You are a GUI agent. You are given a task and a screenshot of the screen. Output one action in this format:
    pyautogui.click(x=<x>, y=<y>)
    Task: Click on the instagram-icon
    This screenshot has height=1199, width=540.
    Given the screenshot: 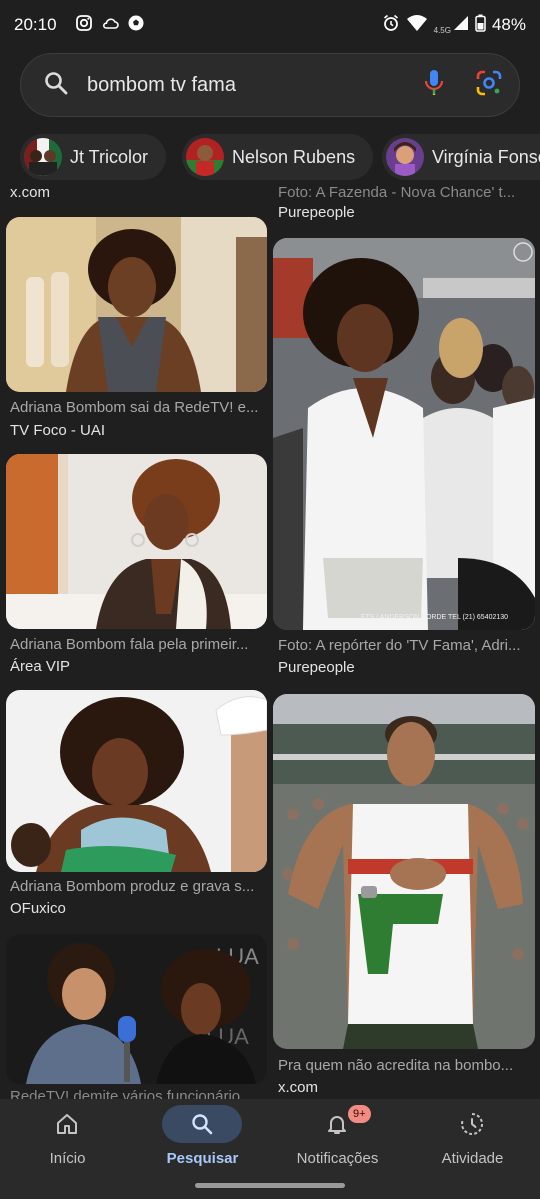 What is the action you would take?
    pyautogui.click(x=84, y=25)
    